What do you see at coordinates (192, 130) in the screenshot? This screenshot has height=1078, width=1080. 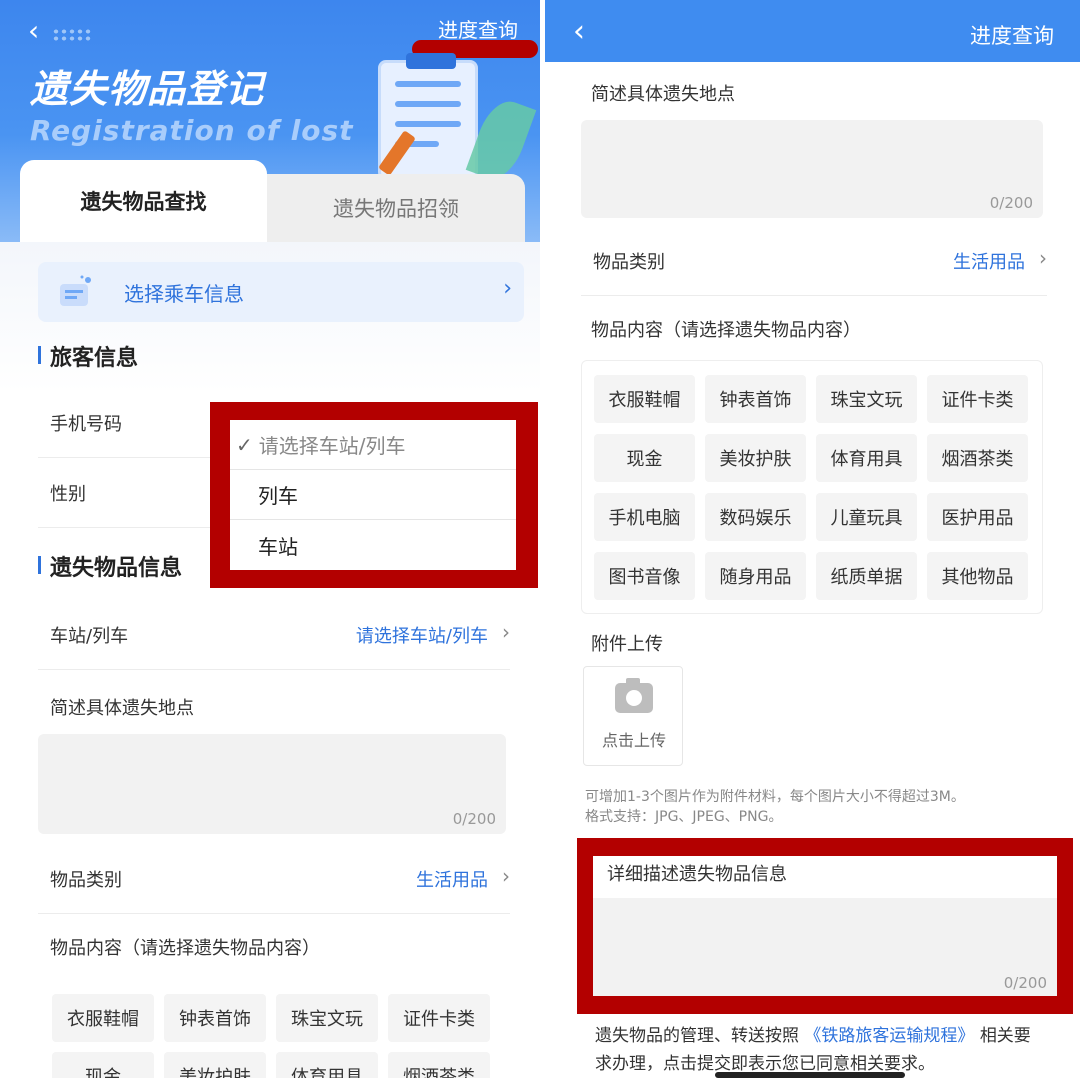 I see `page-subtitle: Registration of lost` at bounding box center [192, 130].